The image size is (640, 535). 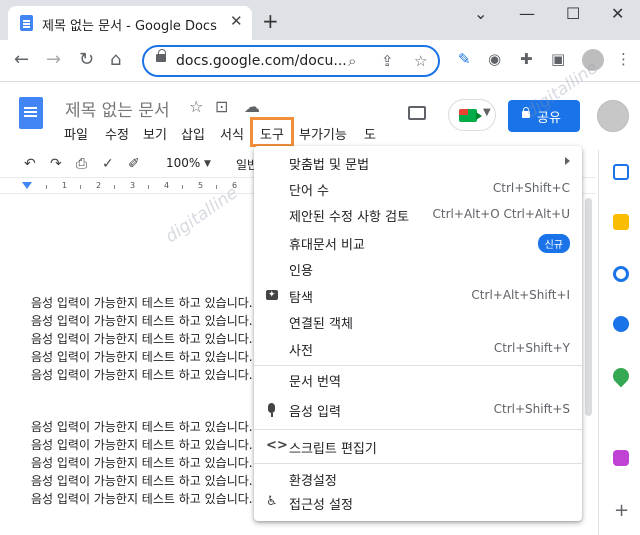 What do you see at coordinates (464, 59) in the screenshot?
I see `extension-pen-icon: ✎` at bounding box center [464, 59].